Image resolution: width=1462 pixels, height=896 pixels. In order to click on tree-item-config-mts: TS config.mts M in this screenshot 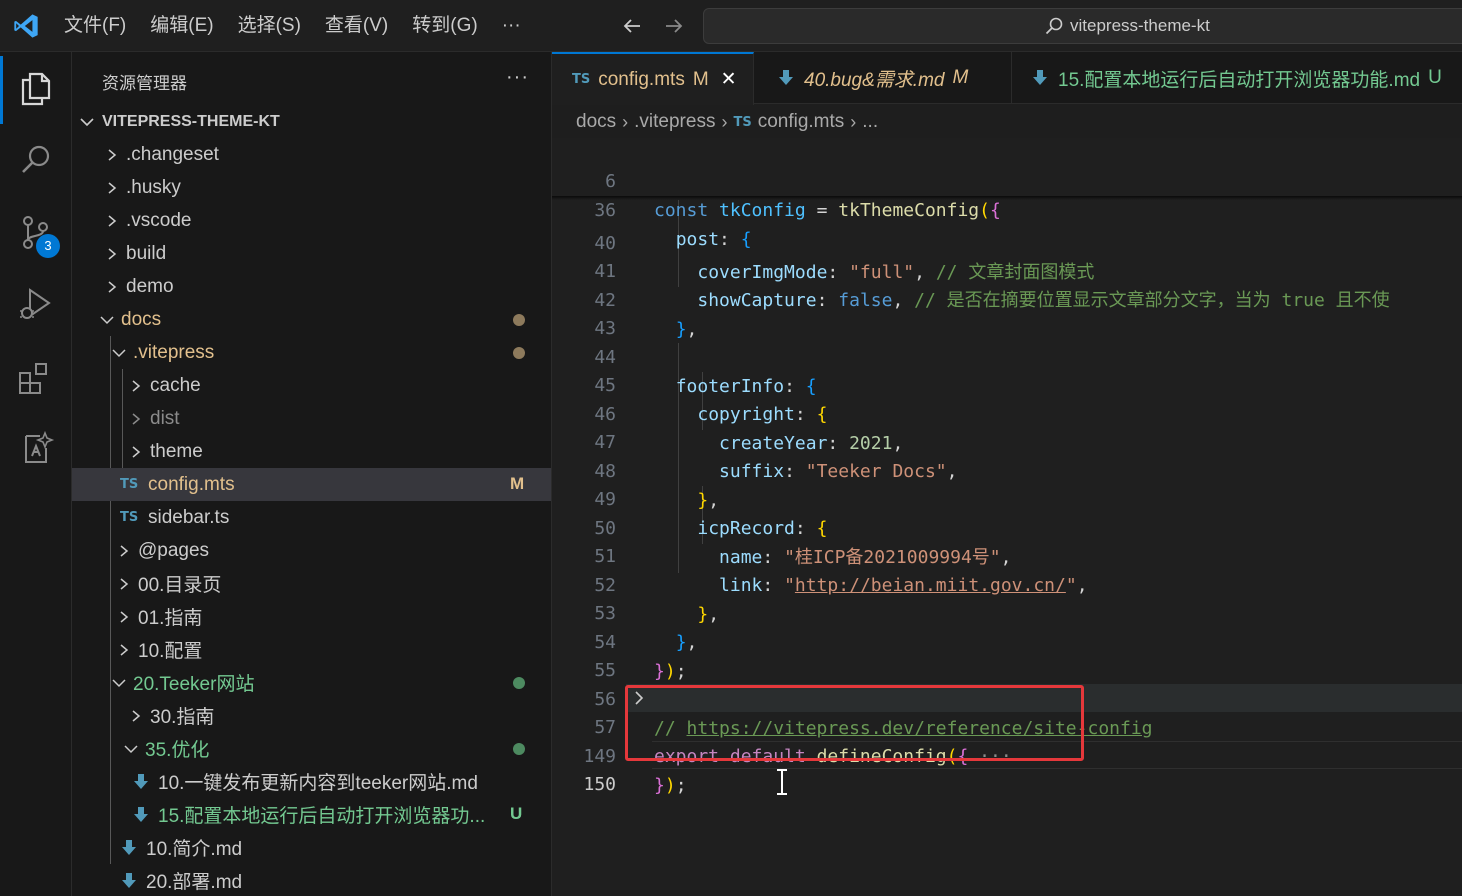, I will do `click(311, 484)`.